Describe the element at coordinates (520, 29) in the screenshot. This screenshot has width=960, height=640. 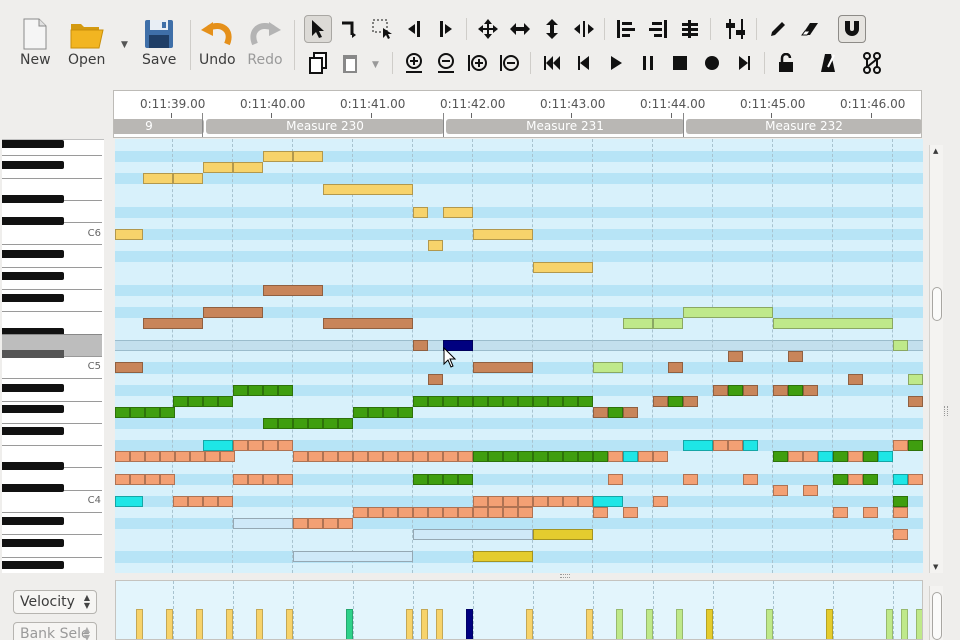
I see `move-horizontal-button` at that location.